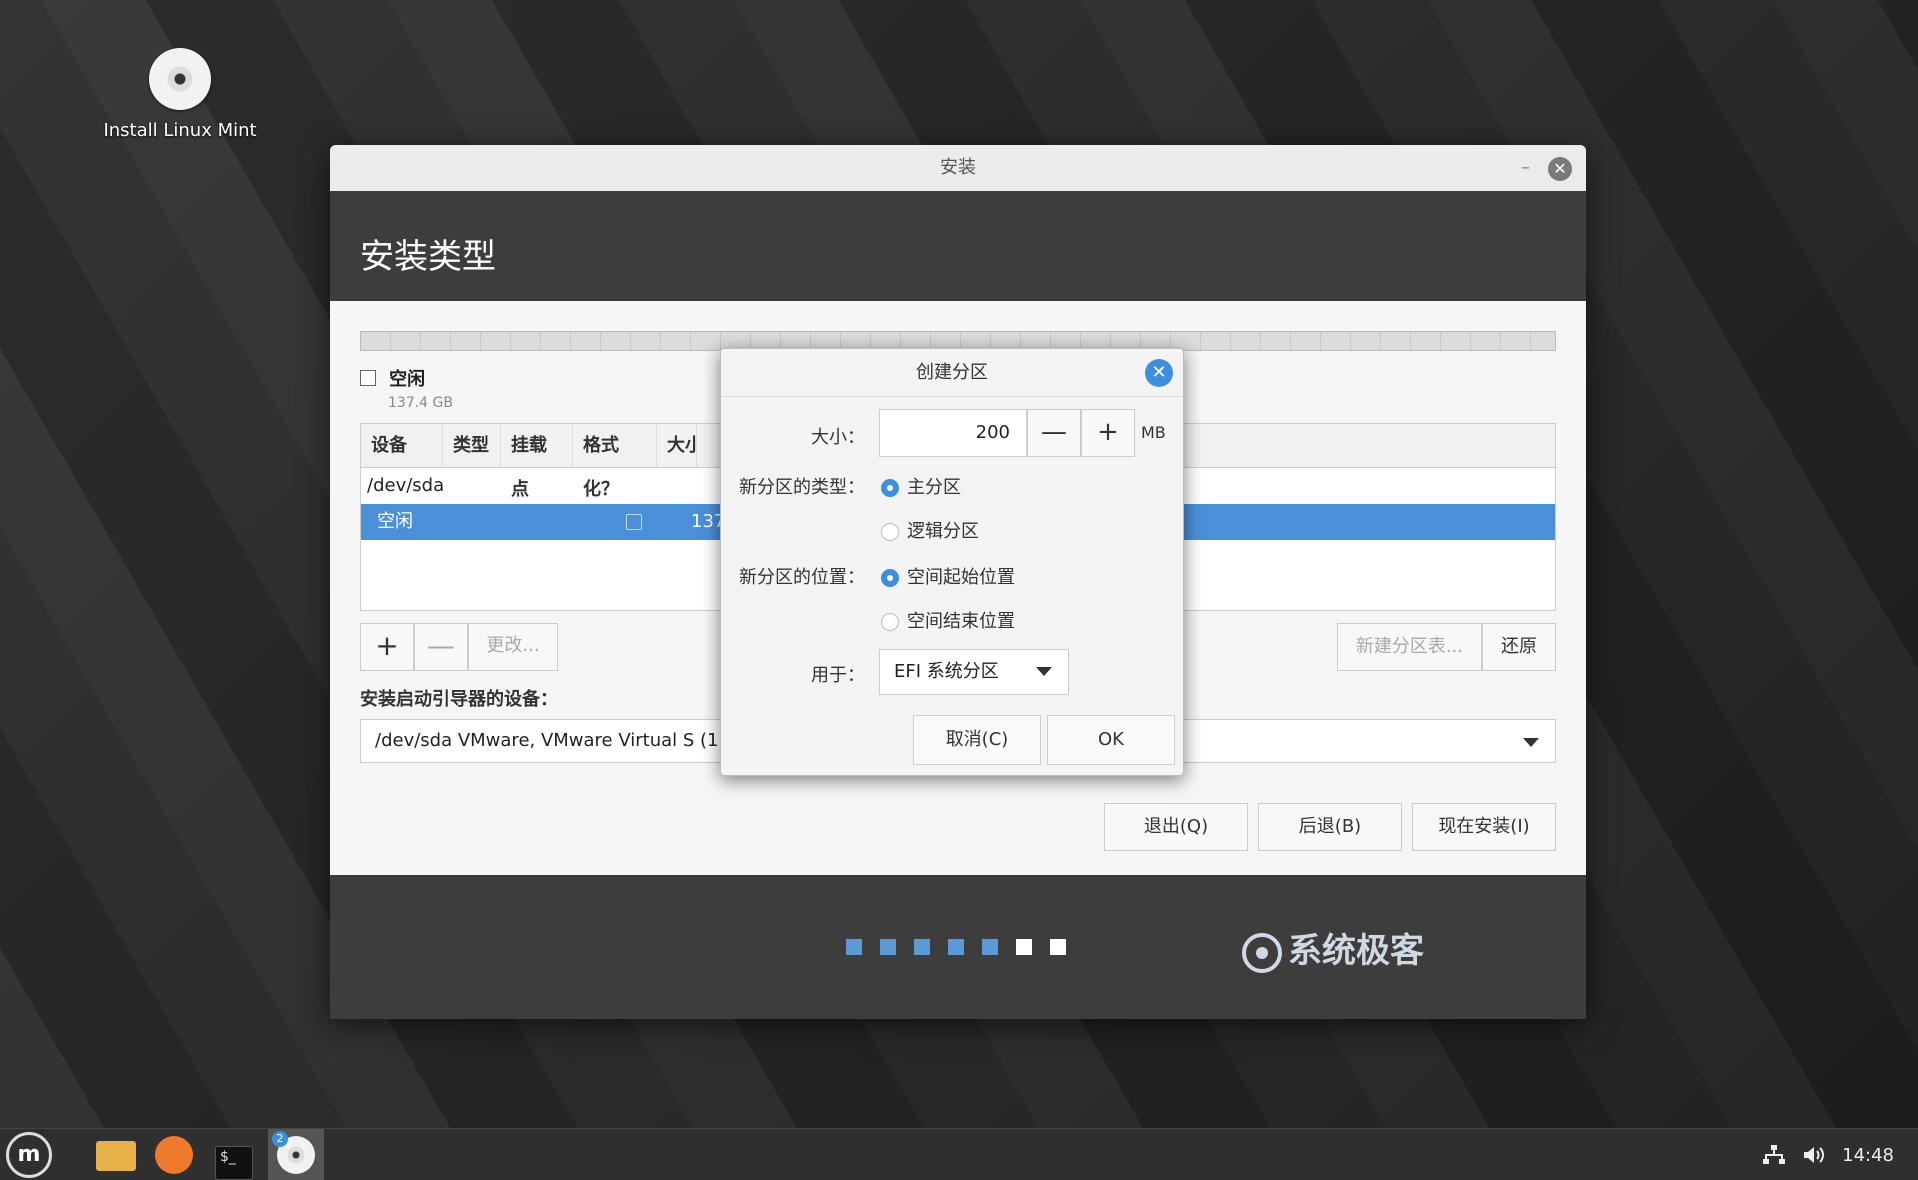 The image size is (1918, 1180). What do you see at coordinates (420, 403) in the screenshot?
I see `free-space-size: 137.4 GB` at bounding box center [420, 403].